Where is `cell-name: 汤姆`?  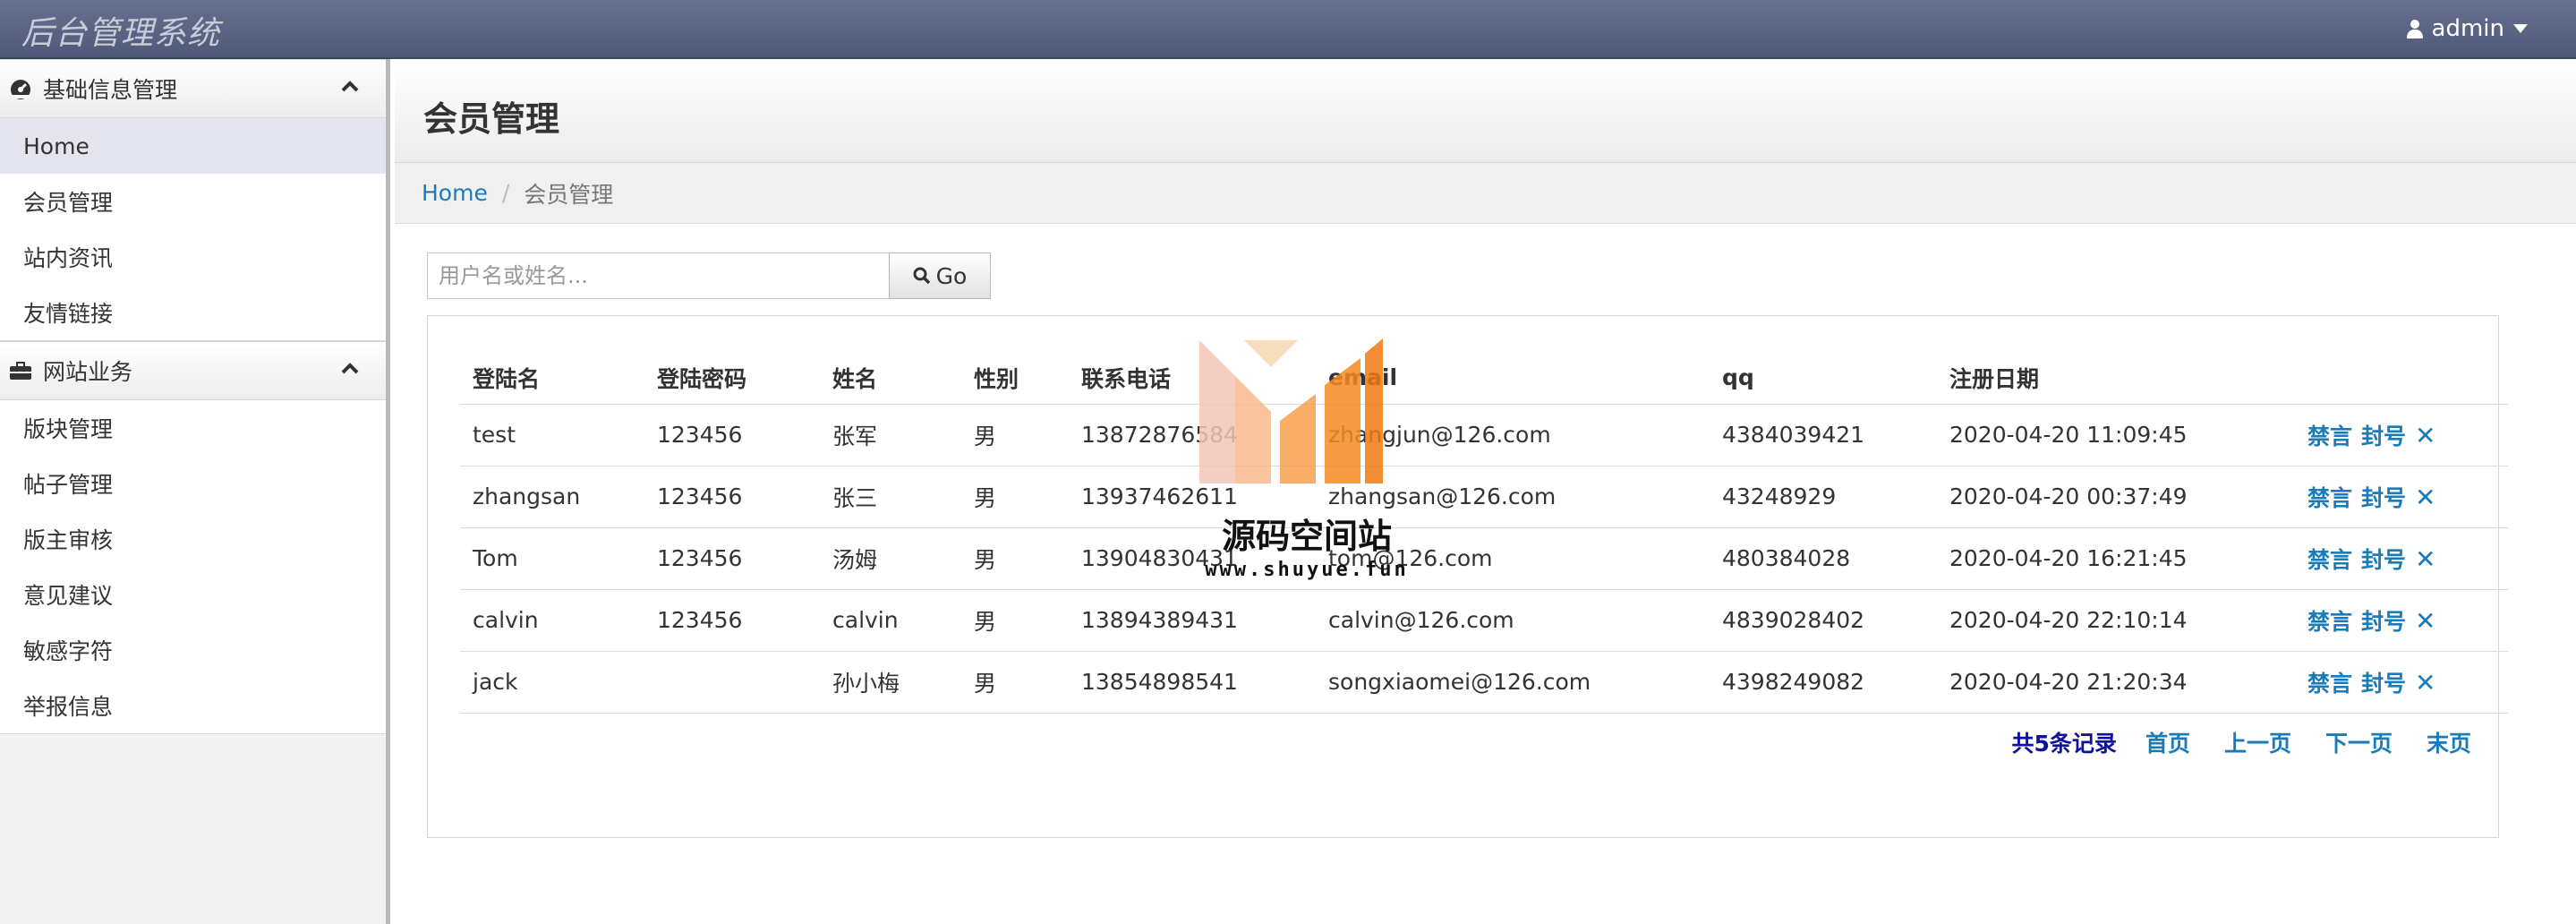 cell-name: 汤姆 is located at coordinates (890, 557).